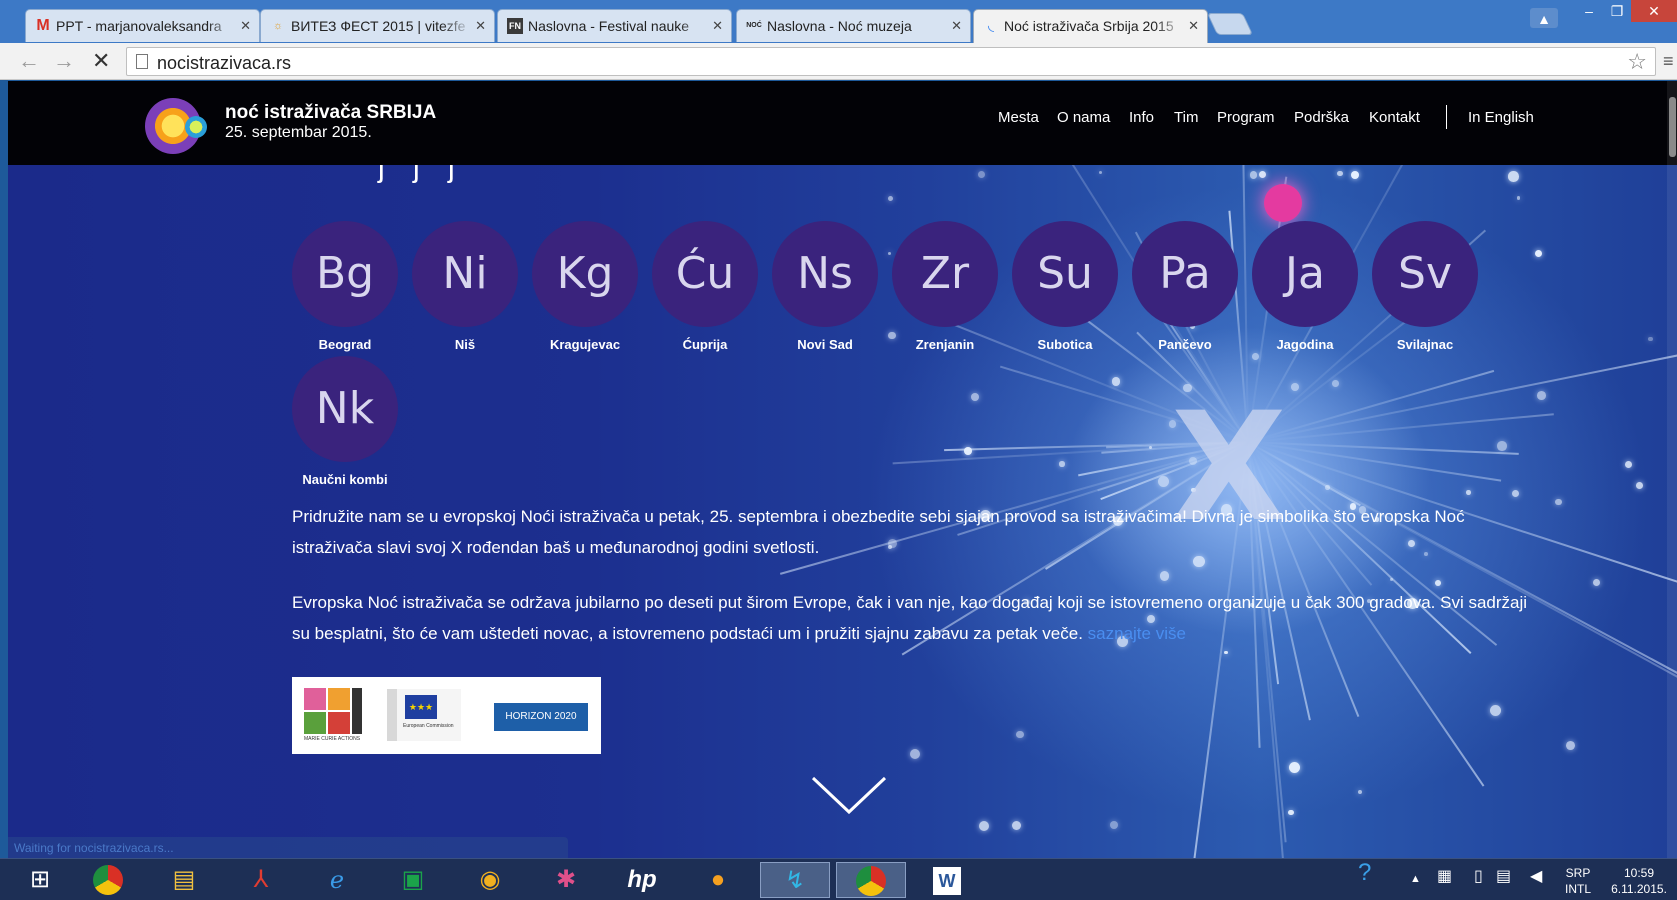 The height and width of the screenshot is (900, 1677). What do you see at coordinates (1544, 18) in the screenshot?
I see `user-profile-icon: ▲` at bounding box center [1544, 18].